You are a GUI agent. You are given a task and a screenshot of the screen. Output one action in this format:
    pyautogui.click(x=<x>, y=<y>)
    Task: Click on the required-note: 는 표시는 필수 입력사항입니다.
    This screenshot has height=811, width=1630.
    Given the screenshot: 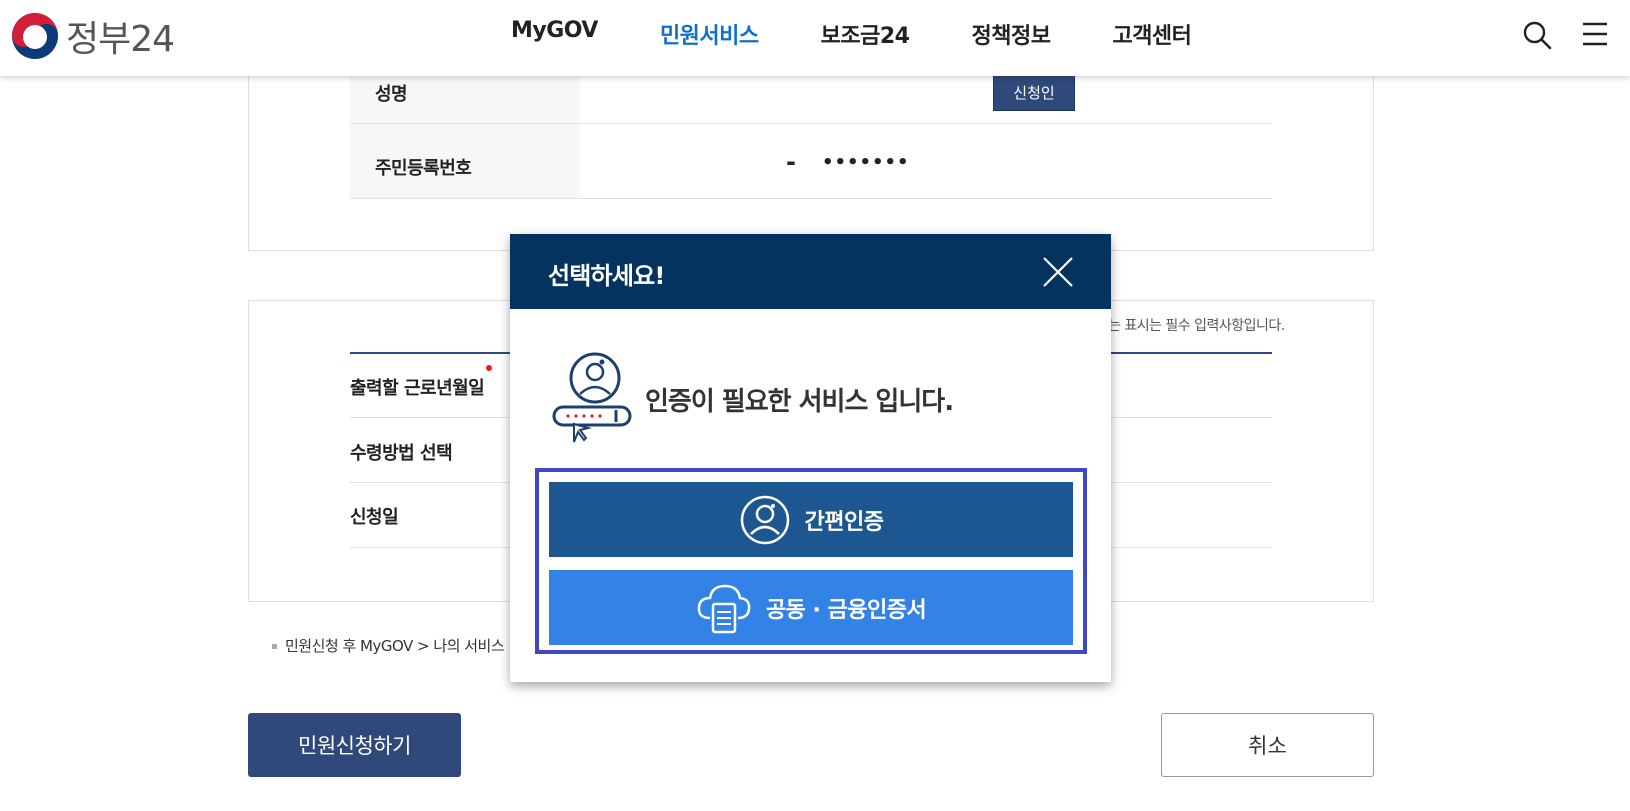 What is the action you would take?
    pyautogui.click(x=1196, y=326)
    